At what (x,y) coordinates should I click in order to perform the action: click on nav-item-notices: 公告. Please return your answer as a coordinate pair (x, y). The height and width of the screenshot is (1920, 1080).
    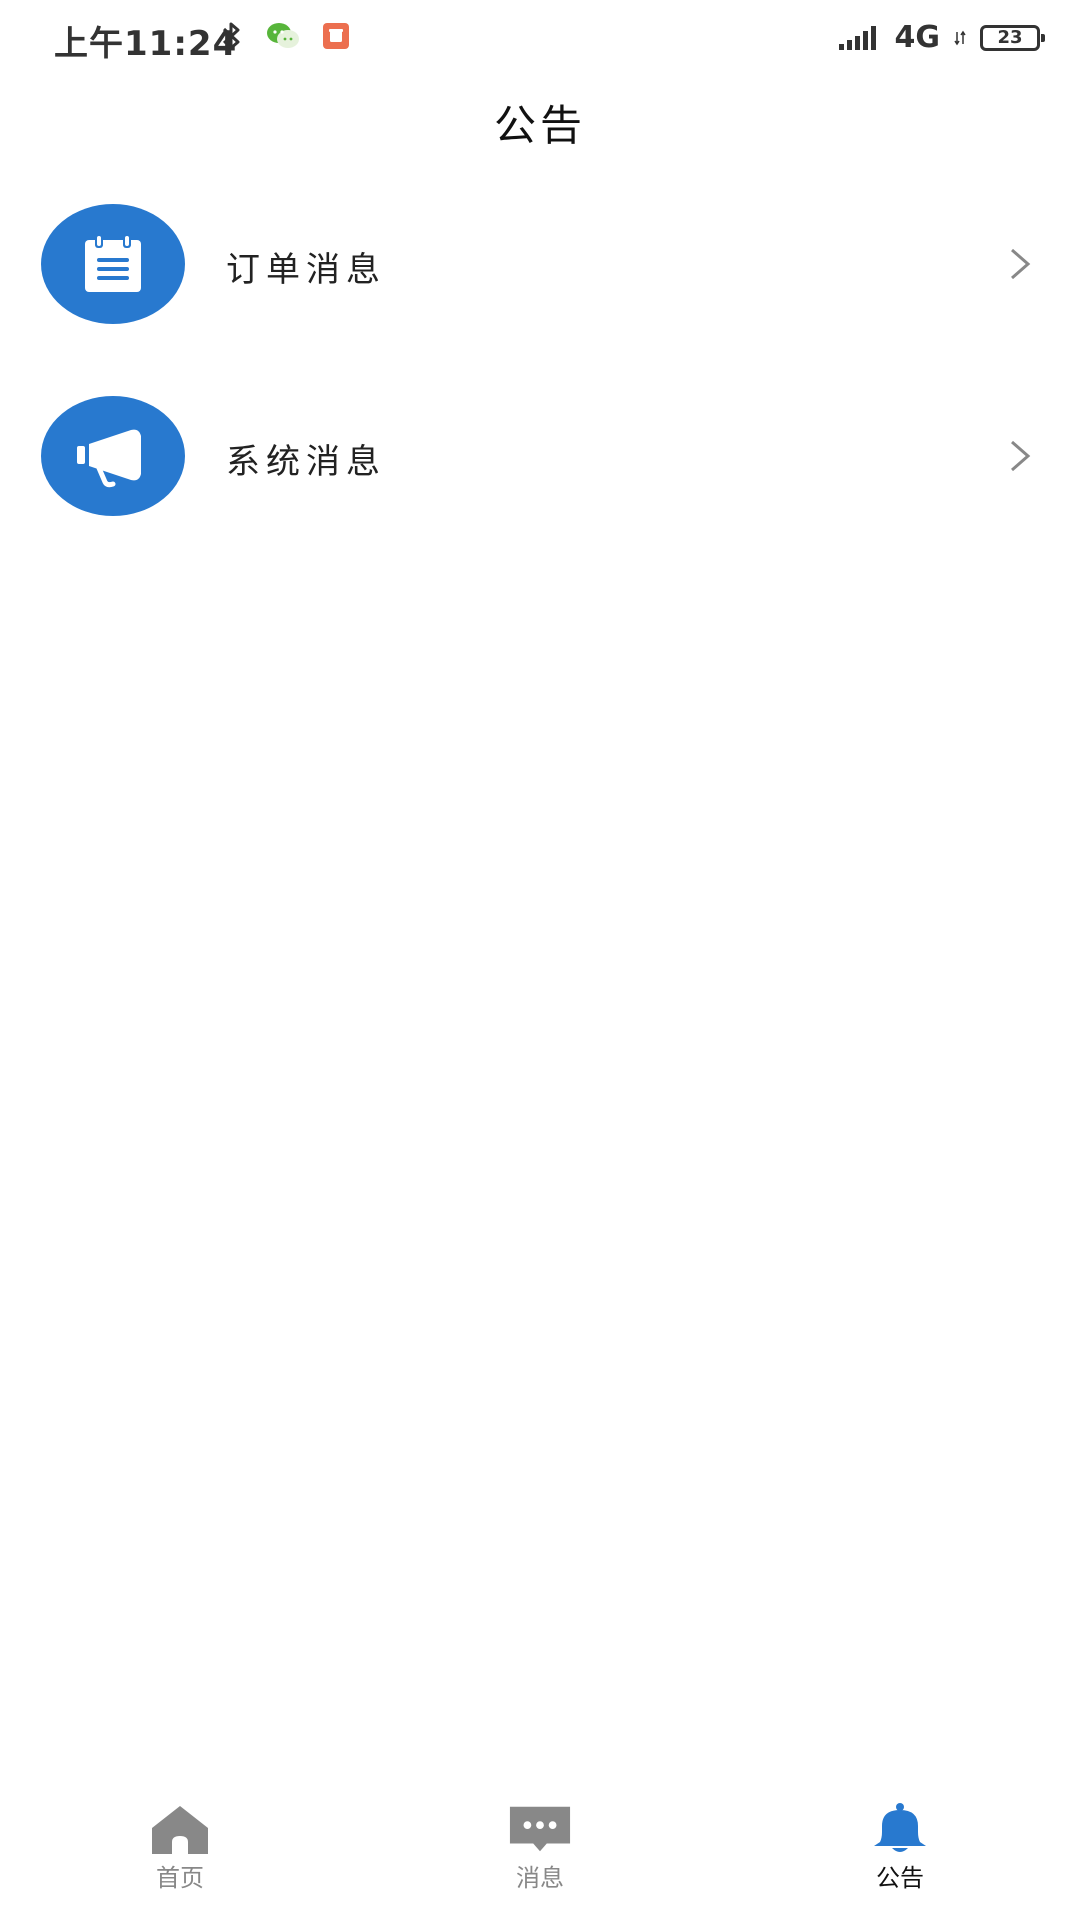
    Looking at the image, I should click on (900, 1856).